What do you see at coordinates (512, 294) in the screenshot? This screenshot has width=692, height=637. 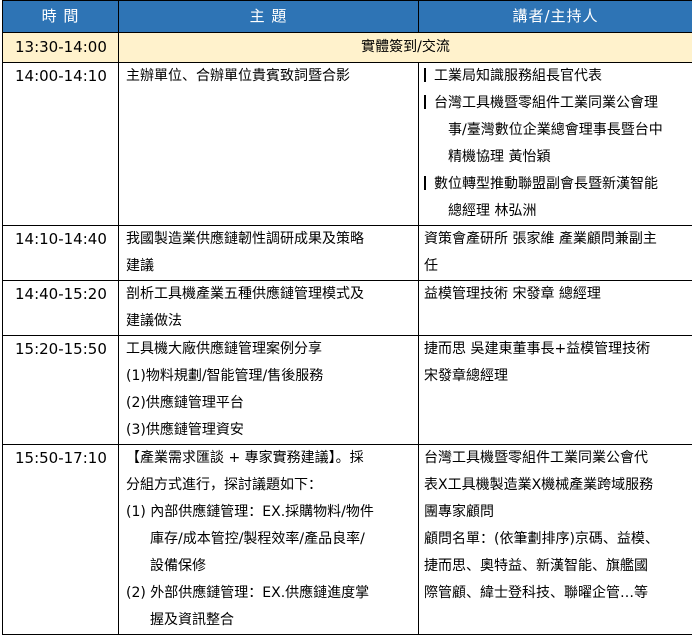 I see `speaker-line: 益模管理技術 宋發章 總經理` at bounding box center [512, 294].